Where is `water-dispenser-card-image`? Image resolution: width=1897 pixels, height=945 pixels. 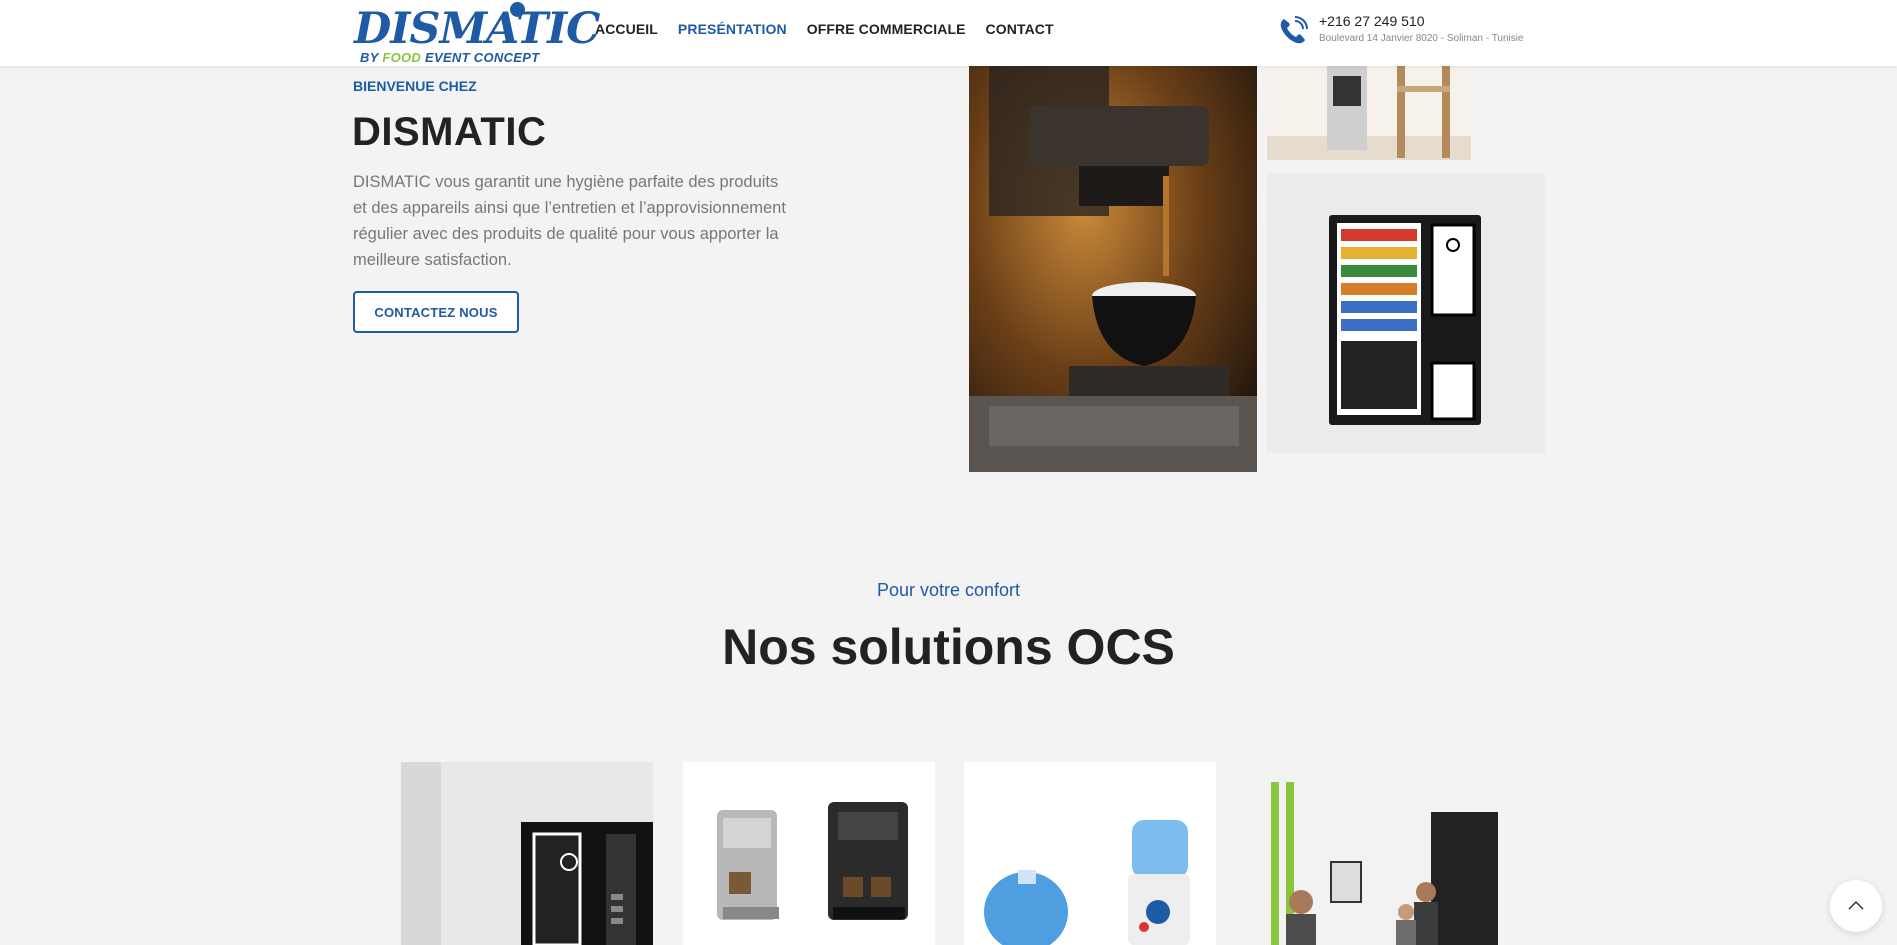
water-dispenser-card-image is located at coordinates (1090, 853).